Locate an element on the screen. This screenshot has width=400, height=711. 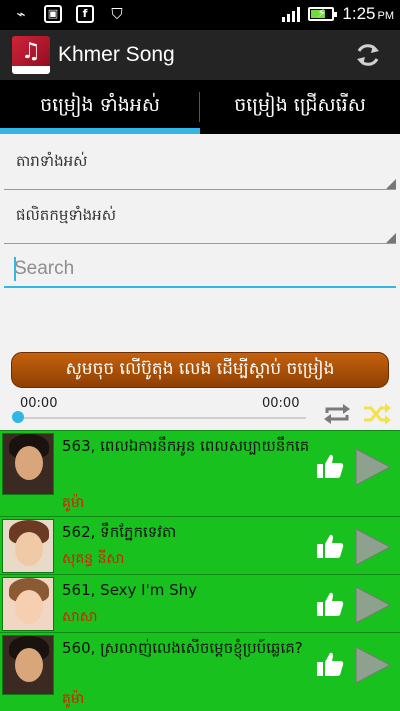
song-artist: សាសា is located at coordinates (80, 617).